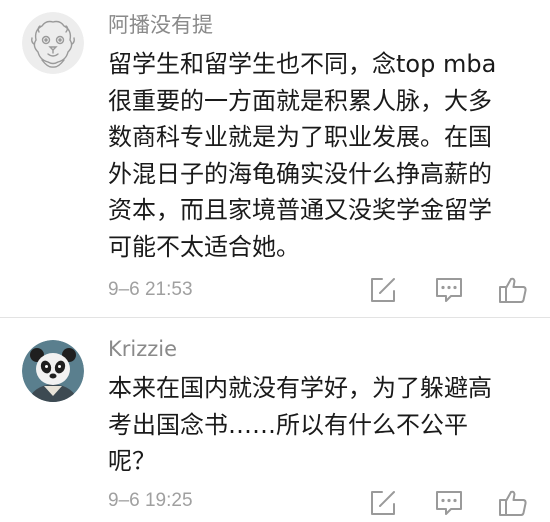  Describe the element at coordinates (142, 349) in the screenshot. I see `username: Krizzie` at that location.